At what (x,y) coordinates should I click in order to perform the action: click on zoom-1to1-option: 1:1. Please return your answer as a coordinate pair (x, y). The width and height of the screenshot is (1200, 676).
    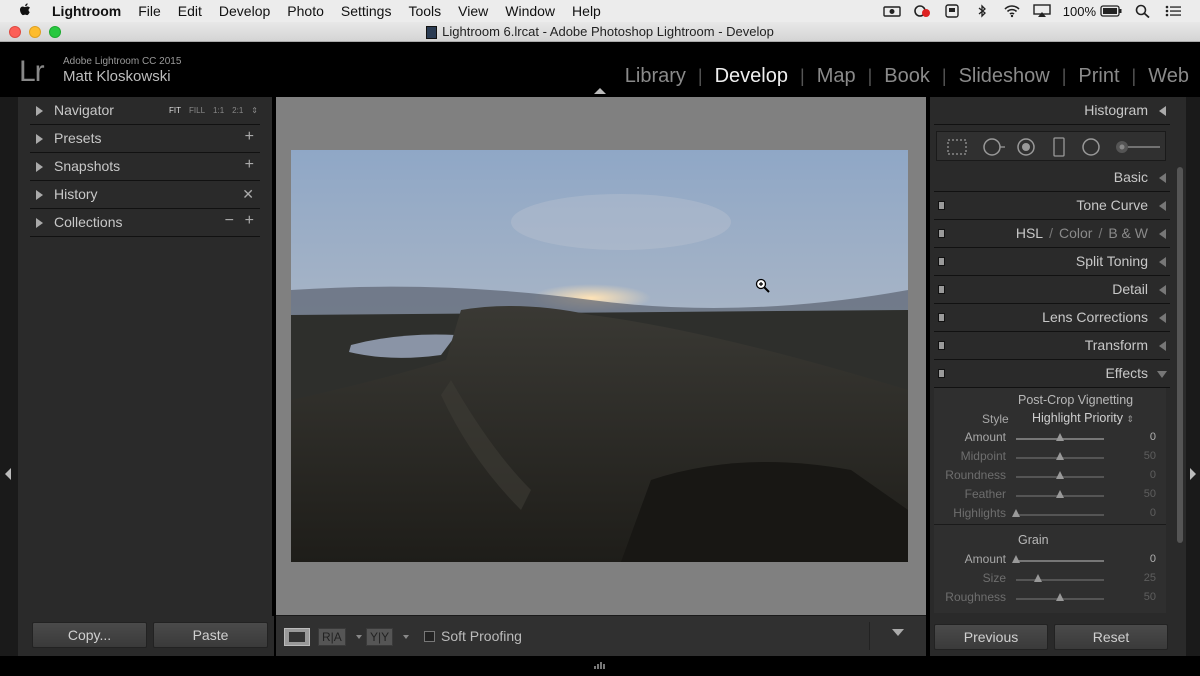
    Looking at the image, I should click on (218, 110).